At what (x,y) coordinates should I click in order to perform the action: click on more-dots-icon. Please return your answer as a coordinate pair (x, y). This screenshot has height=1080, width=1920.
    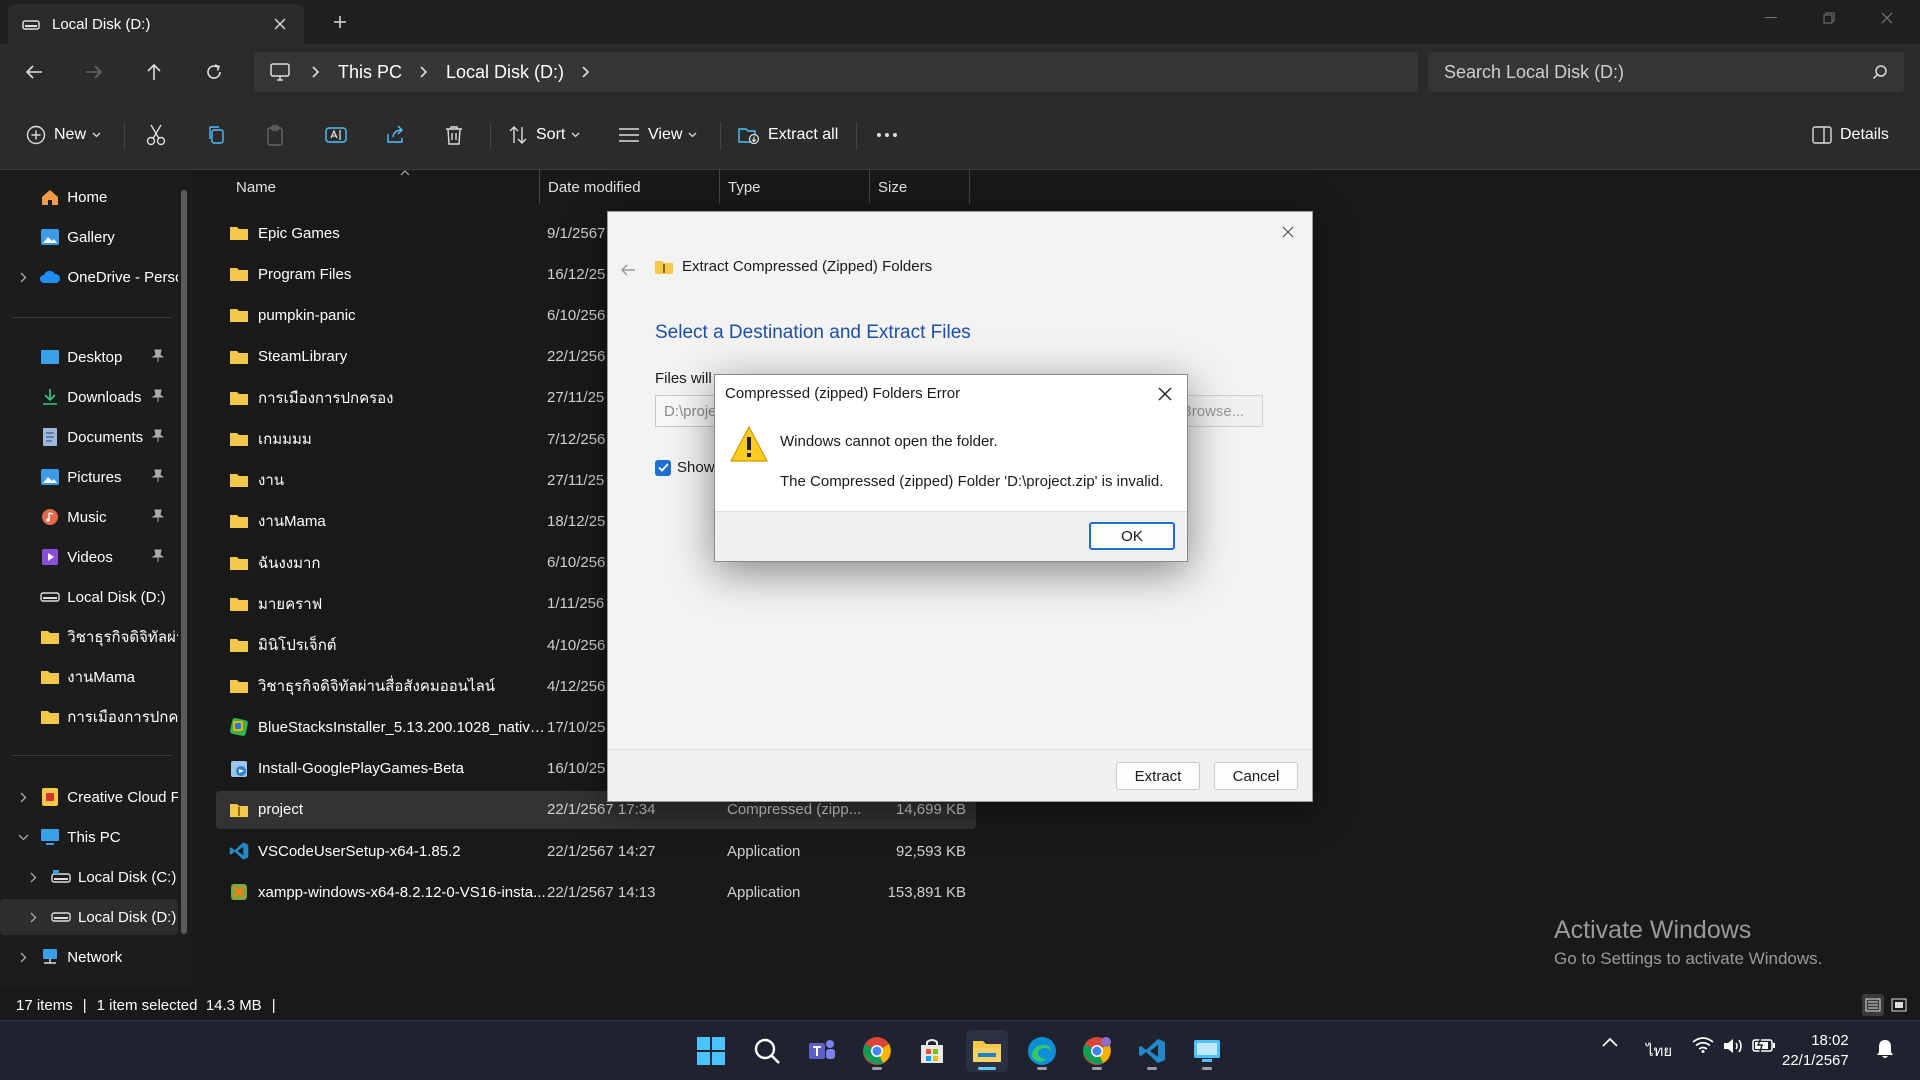
    Looking at the image, I should click on (887, 135).